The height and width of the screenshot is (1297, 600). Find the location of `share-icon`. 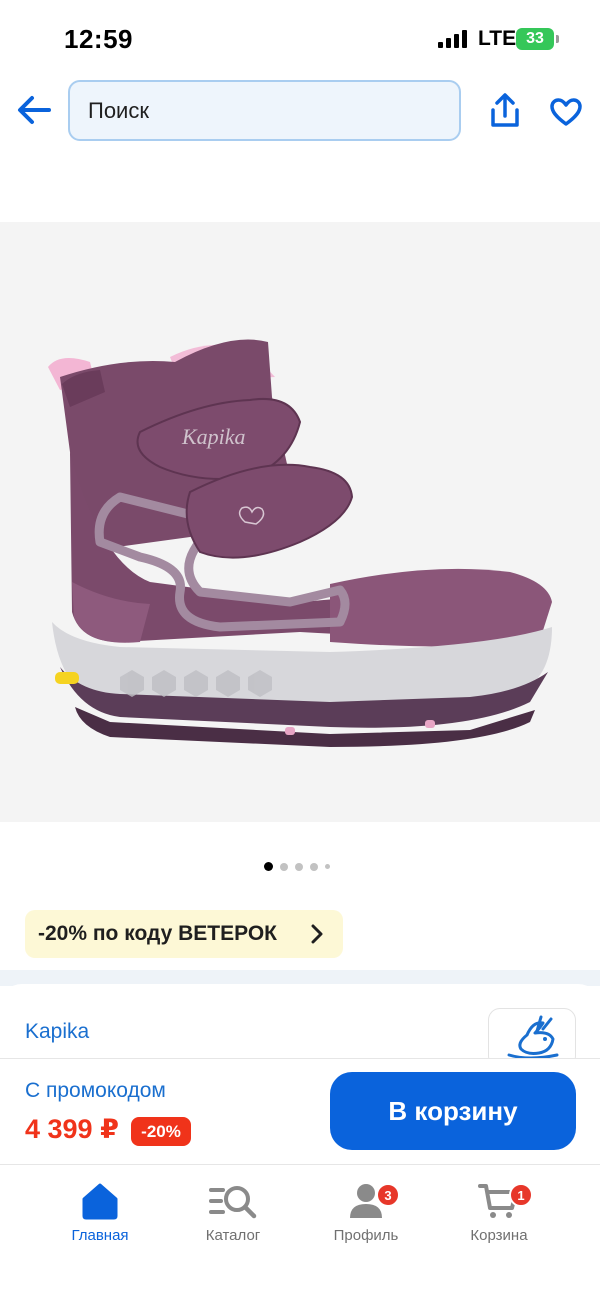

share-icon is located at coordinates (505, 110).